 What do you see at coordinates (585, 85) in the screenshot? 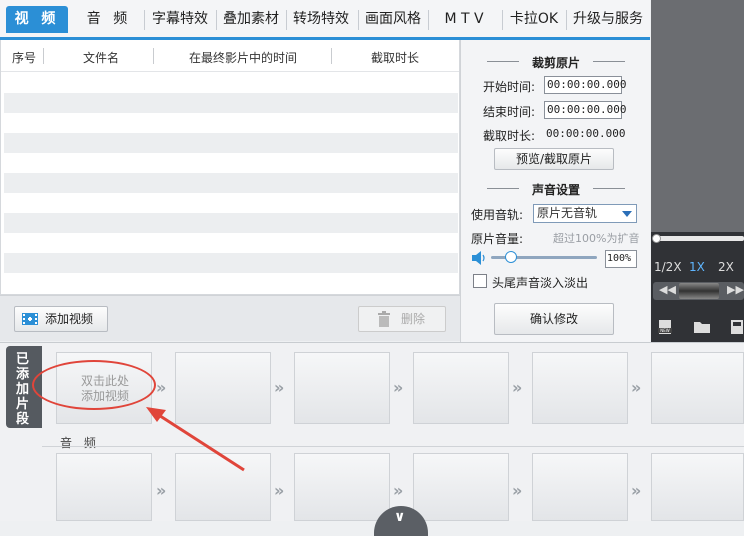
I see `start-time-input: 00:00:00.000` at bounding box center [585, 85].